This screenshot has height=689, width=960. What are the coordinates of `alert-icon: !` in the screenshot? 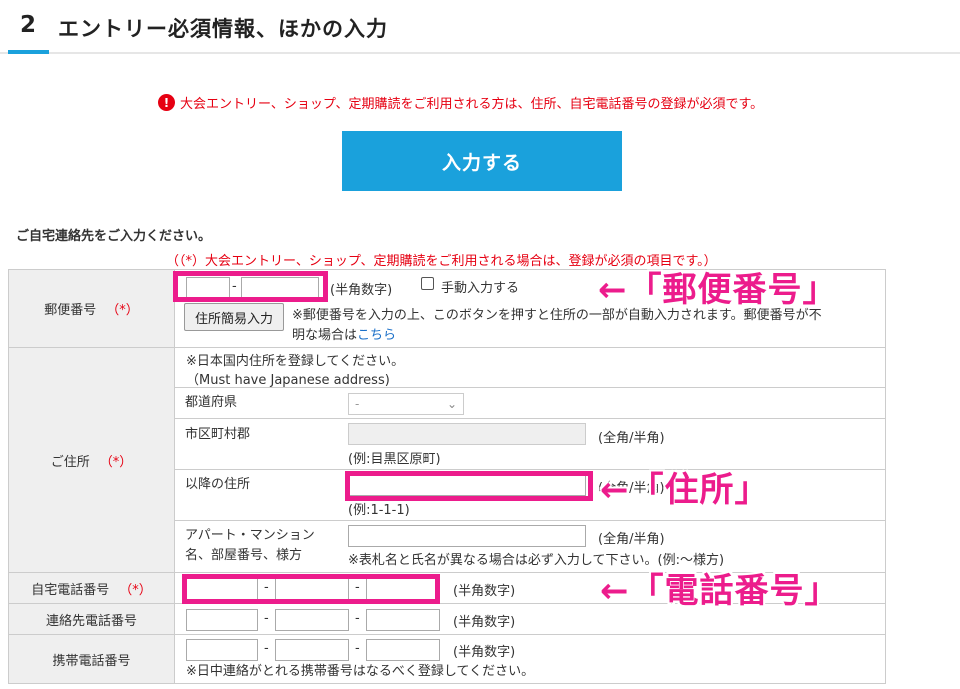 It's located at (166, 102).